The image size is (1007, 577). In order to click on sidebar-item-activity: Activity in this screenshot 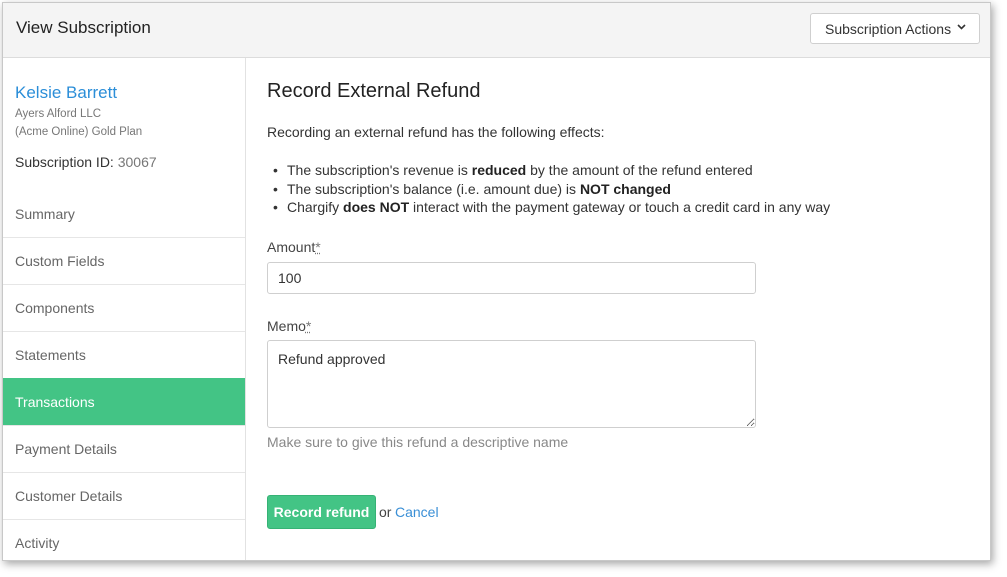, I will do `click(124, 539)`.